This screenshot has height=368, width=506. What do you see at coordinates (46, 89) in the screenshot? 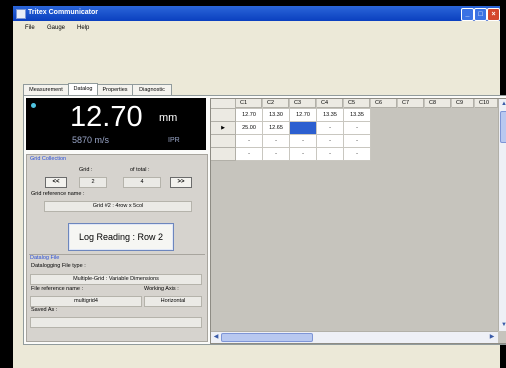
I see `tab-measurement: Measurement` at bounding box center [46, 89].